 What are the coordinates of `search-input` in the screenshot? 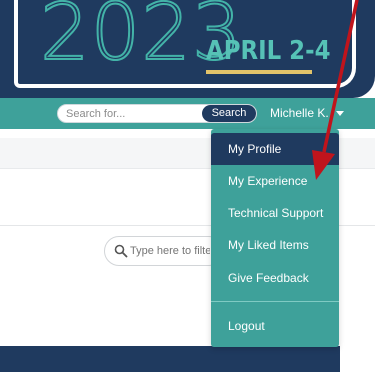 It's located at (131, 113).